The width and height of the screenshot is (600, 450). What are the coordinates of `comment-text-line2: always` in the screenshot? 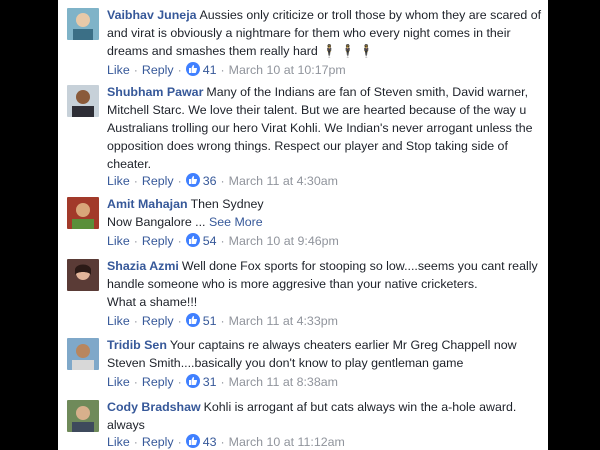 It's located at (126, 425).